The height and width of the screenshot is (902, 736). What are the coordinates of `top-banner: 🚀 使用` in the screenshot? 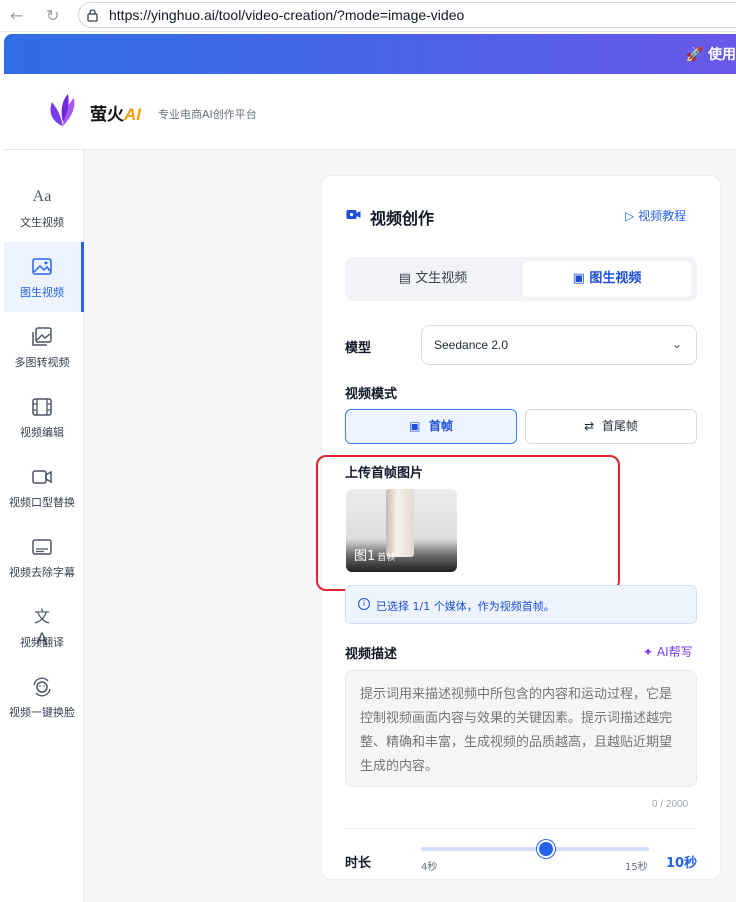 It's located at (370, 54).